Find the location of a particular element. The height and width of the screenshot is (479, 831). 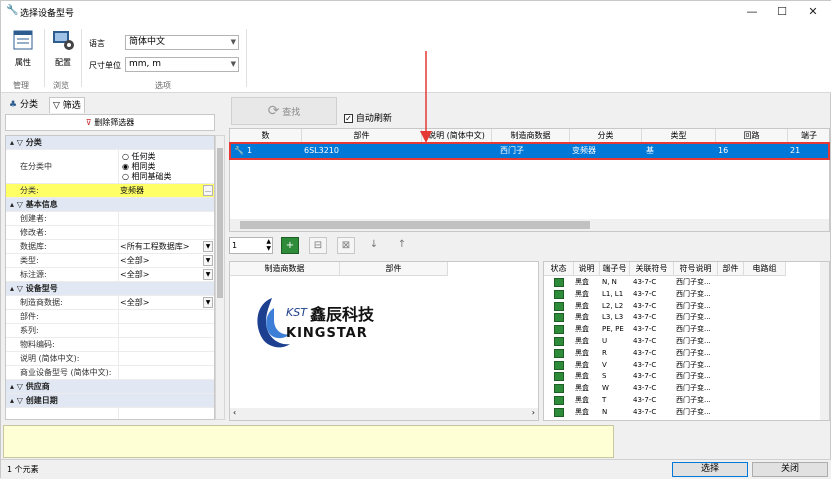

category-header: ▴ ▽ 创建日期 is located at coordinates (110, 401).